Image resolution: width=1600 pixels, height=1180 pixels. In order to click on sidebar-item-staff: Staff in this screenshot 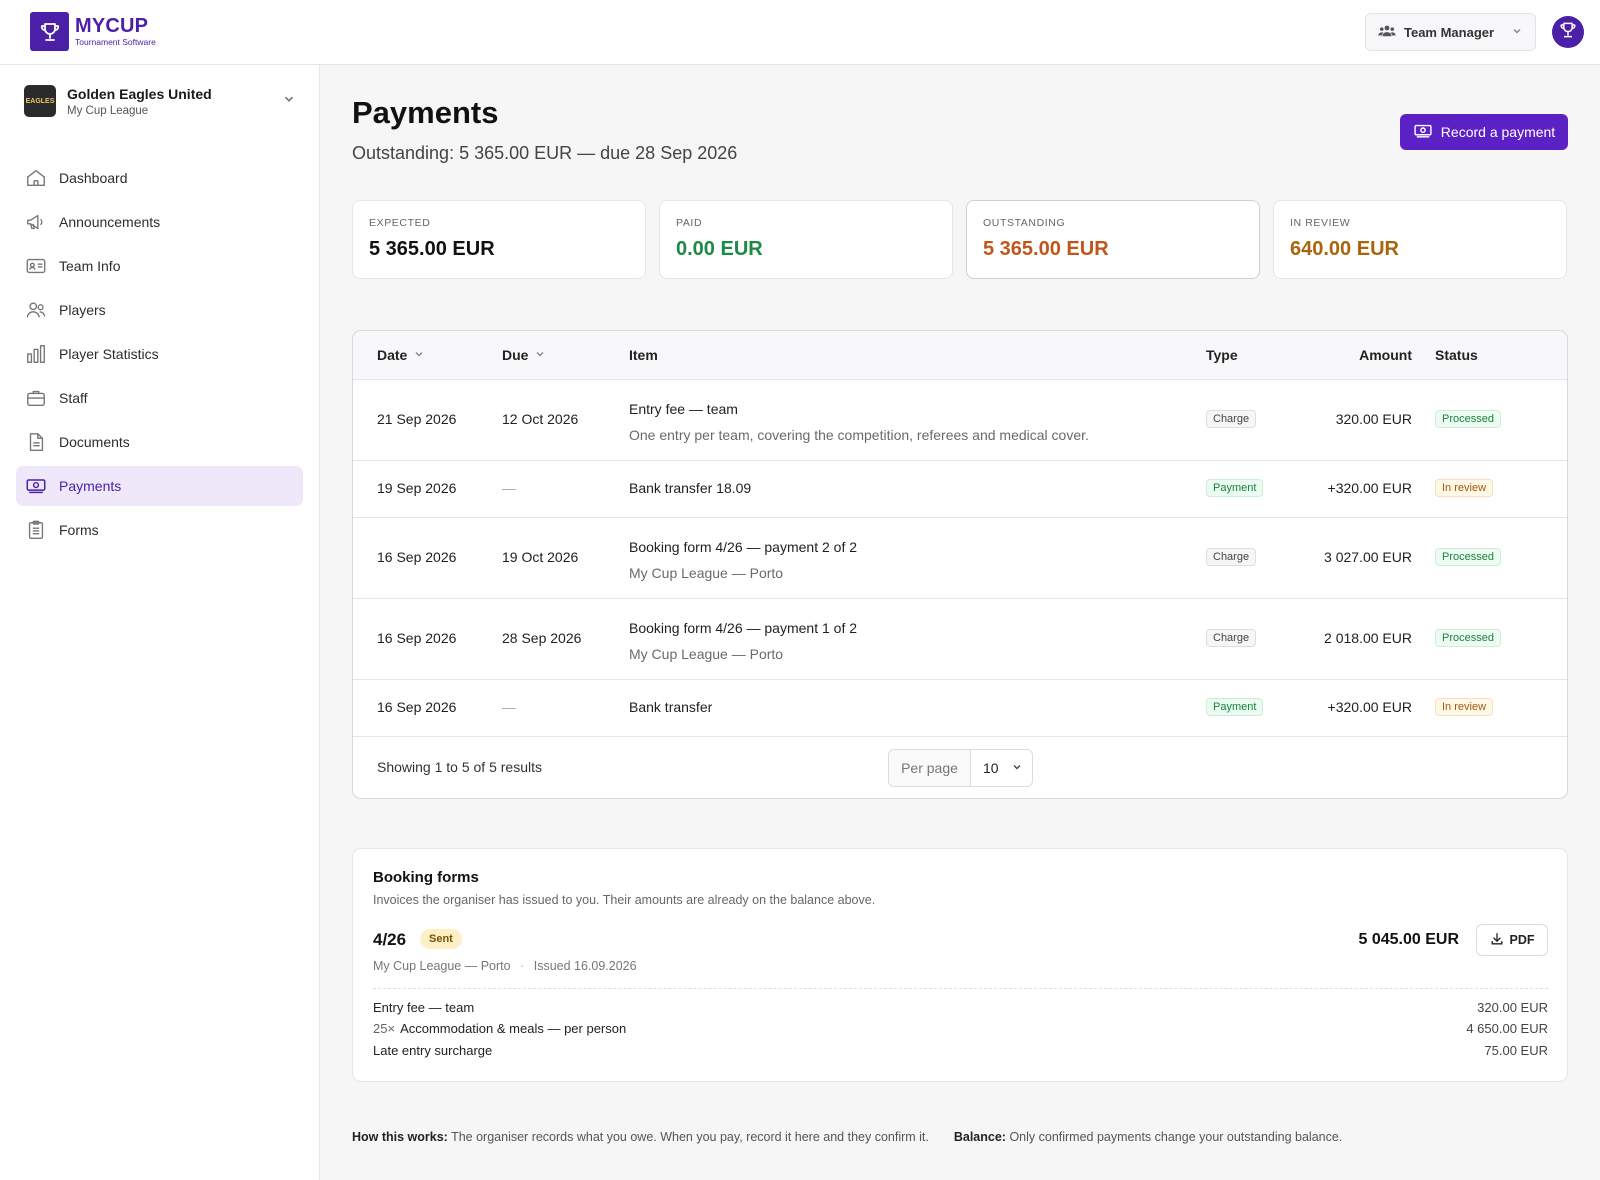, I will do `click(159, 398)`.